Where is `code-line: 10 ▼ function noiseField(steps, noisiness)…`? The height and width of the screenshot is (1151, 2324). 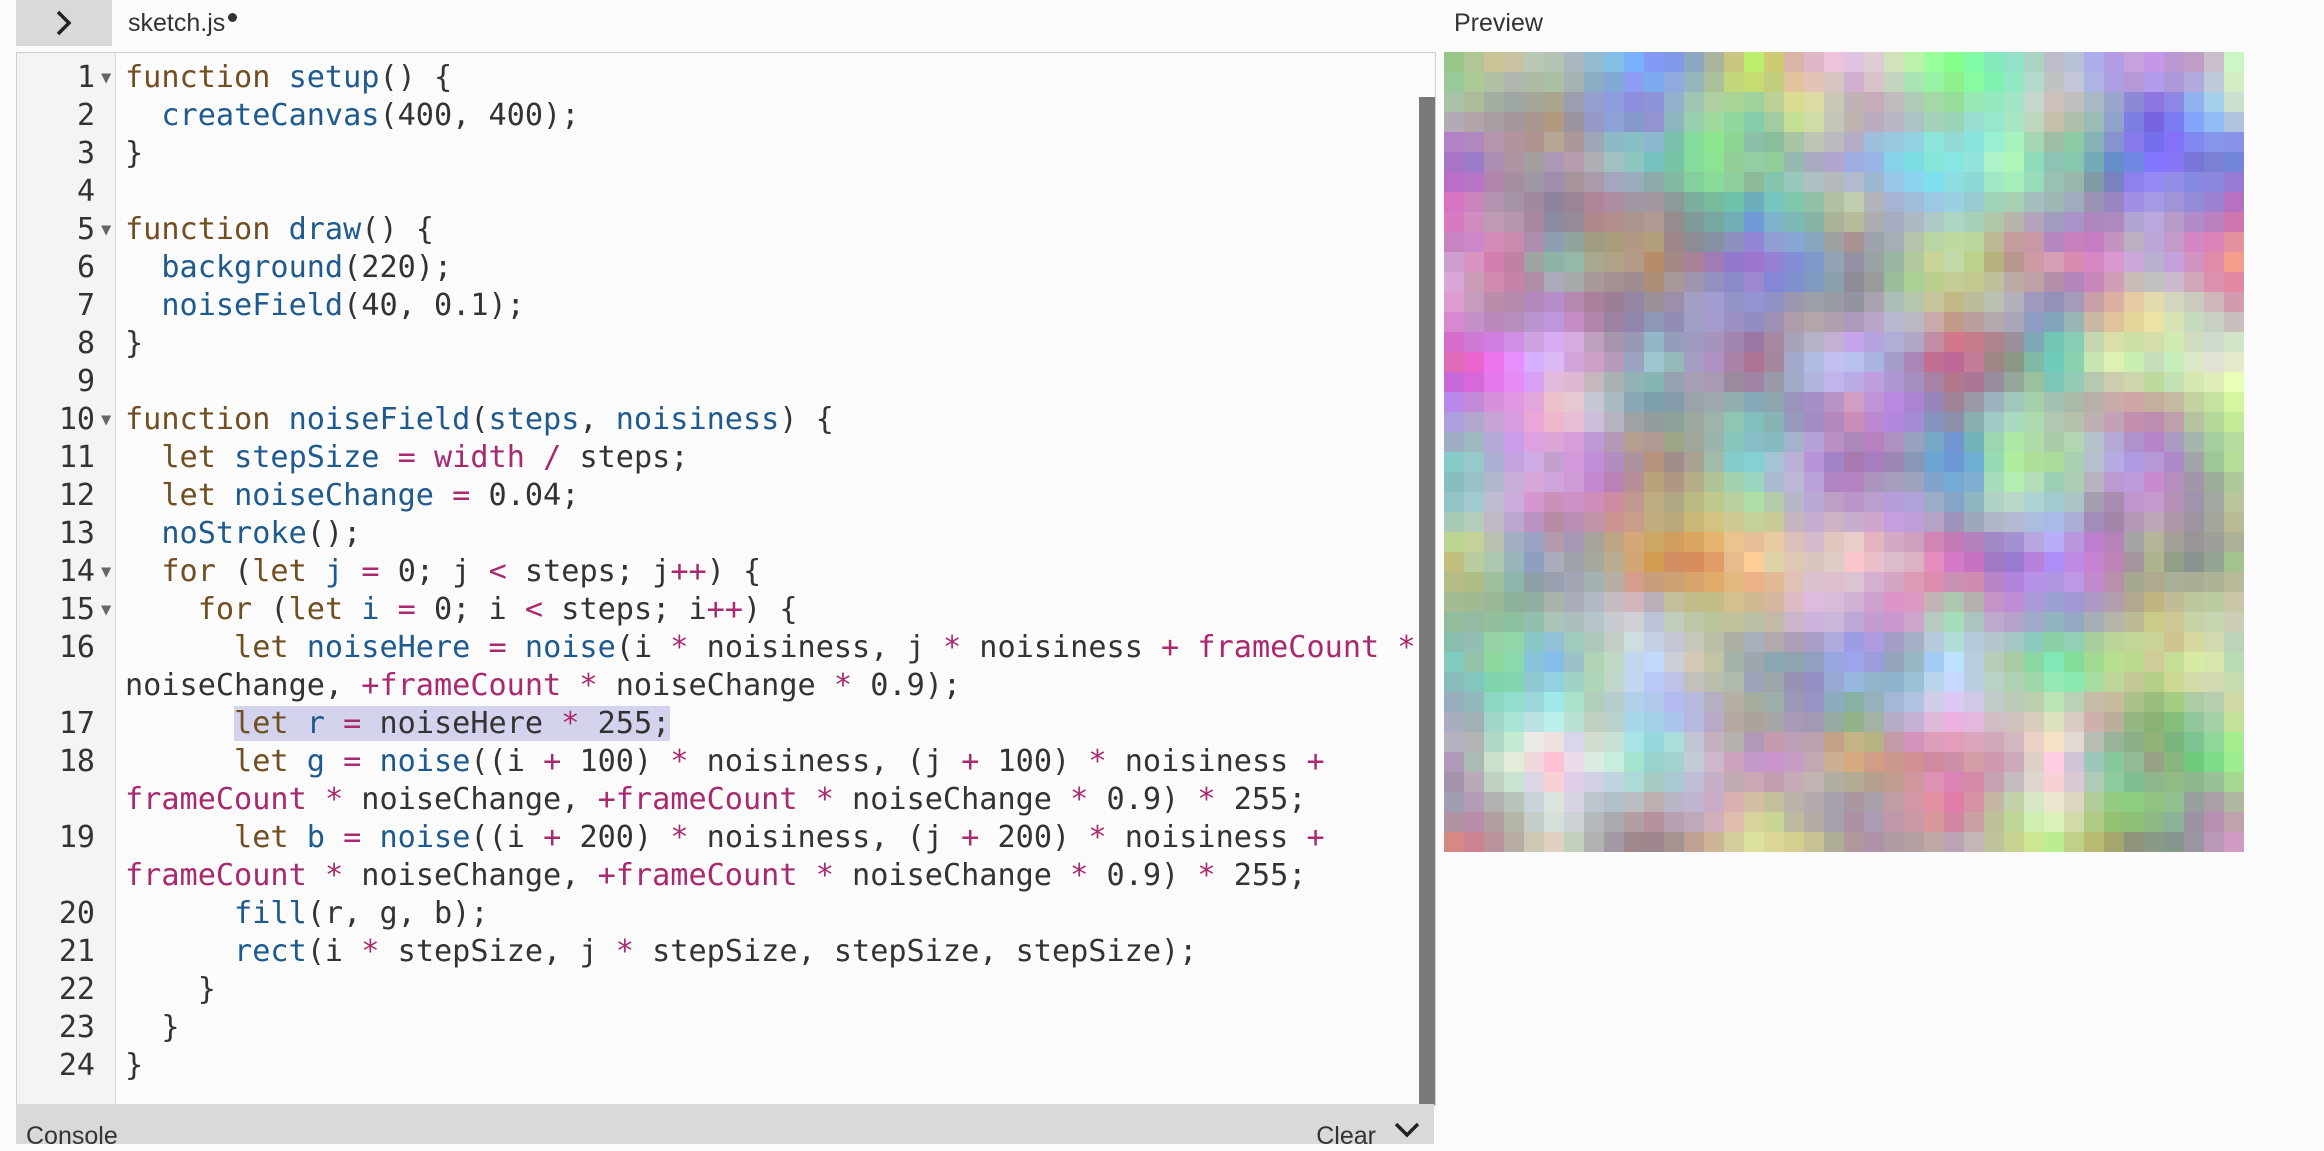
code-line: 10 ▼ function noiseField(steps, noisiness)… is located at coordinates (737, 420).